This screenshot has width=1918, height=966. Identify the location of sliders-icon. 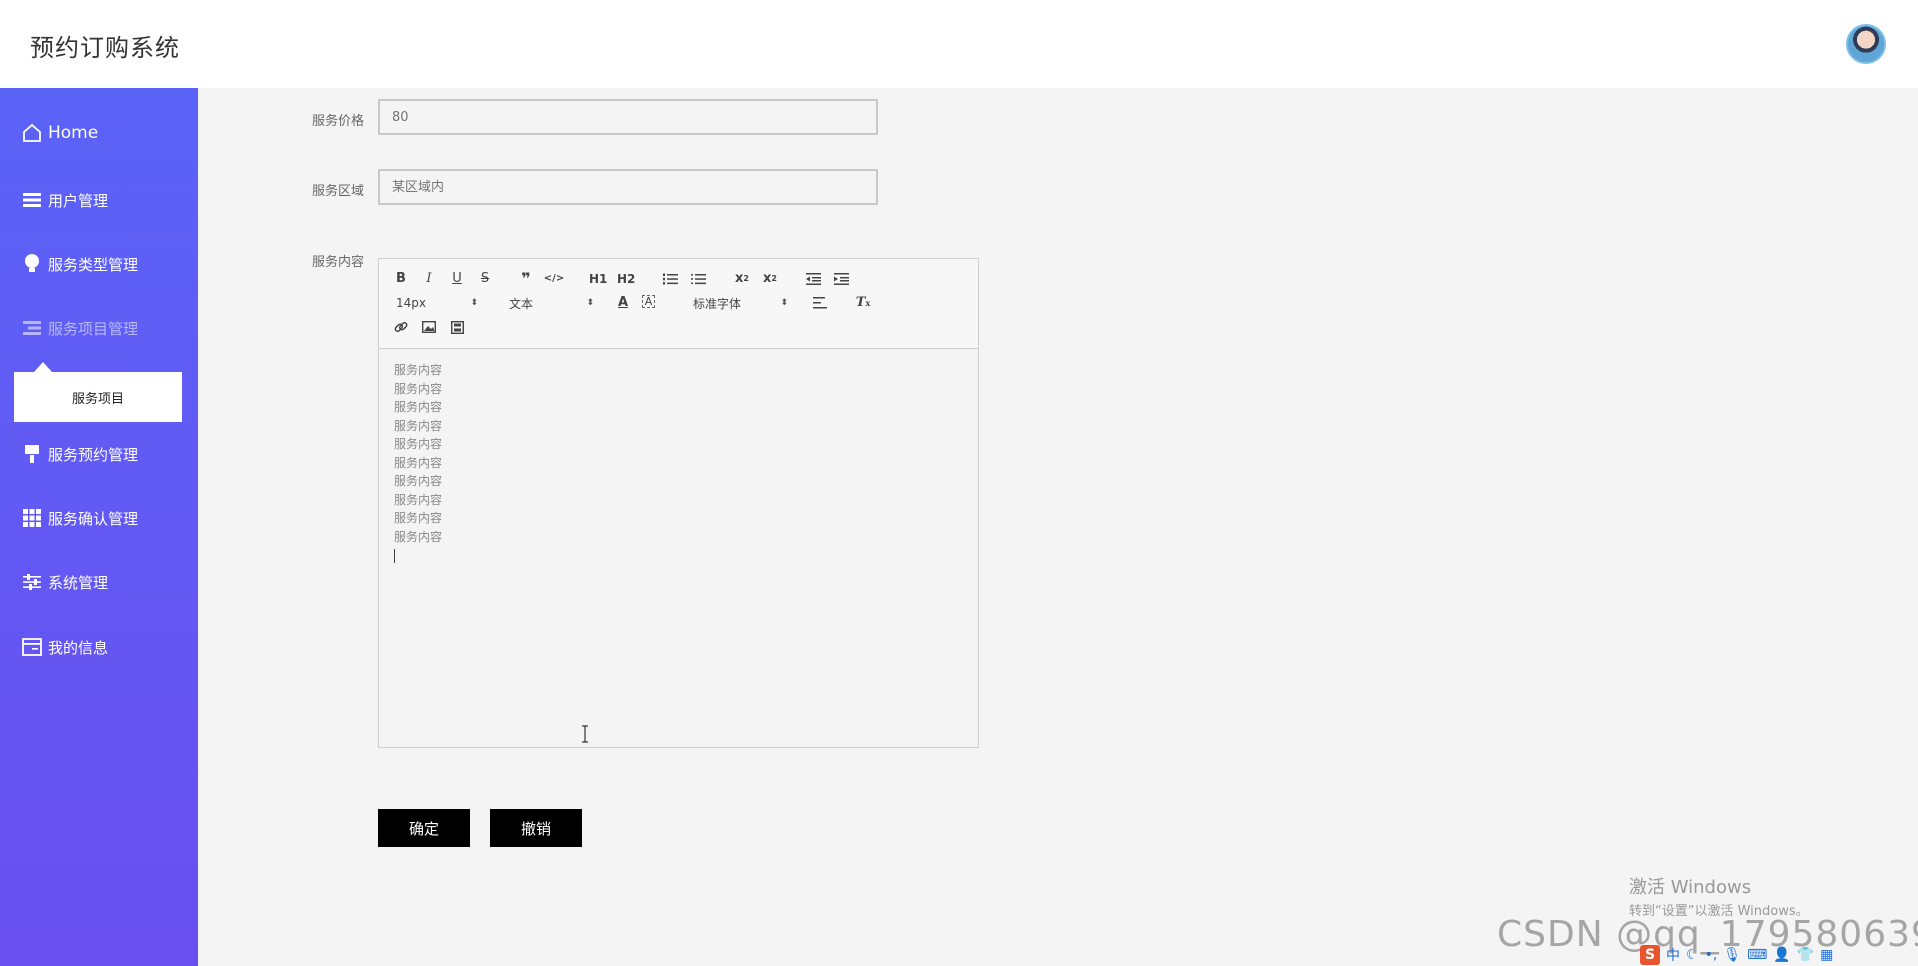
(32, 582).